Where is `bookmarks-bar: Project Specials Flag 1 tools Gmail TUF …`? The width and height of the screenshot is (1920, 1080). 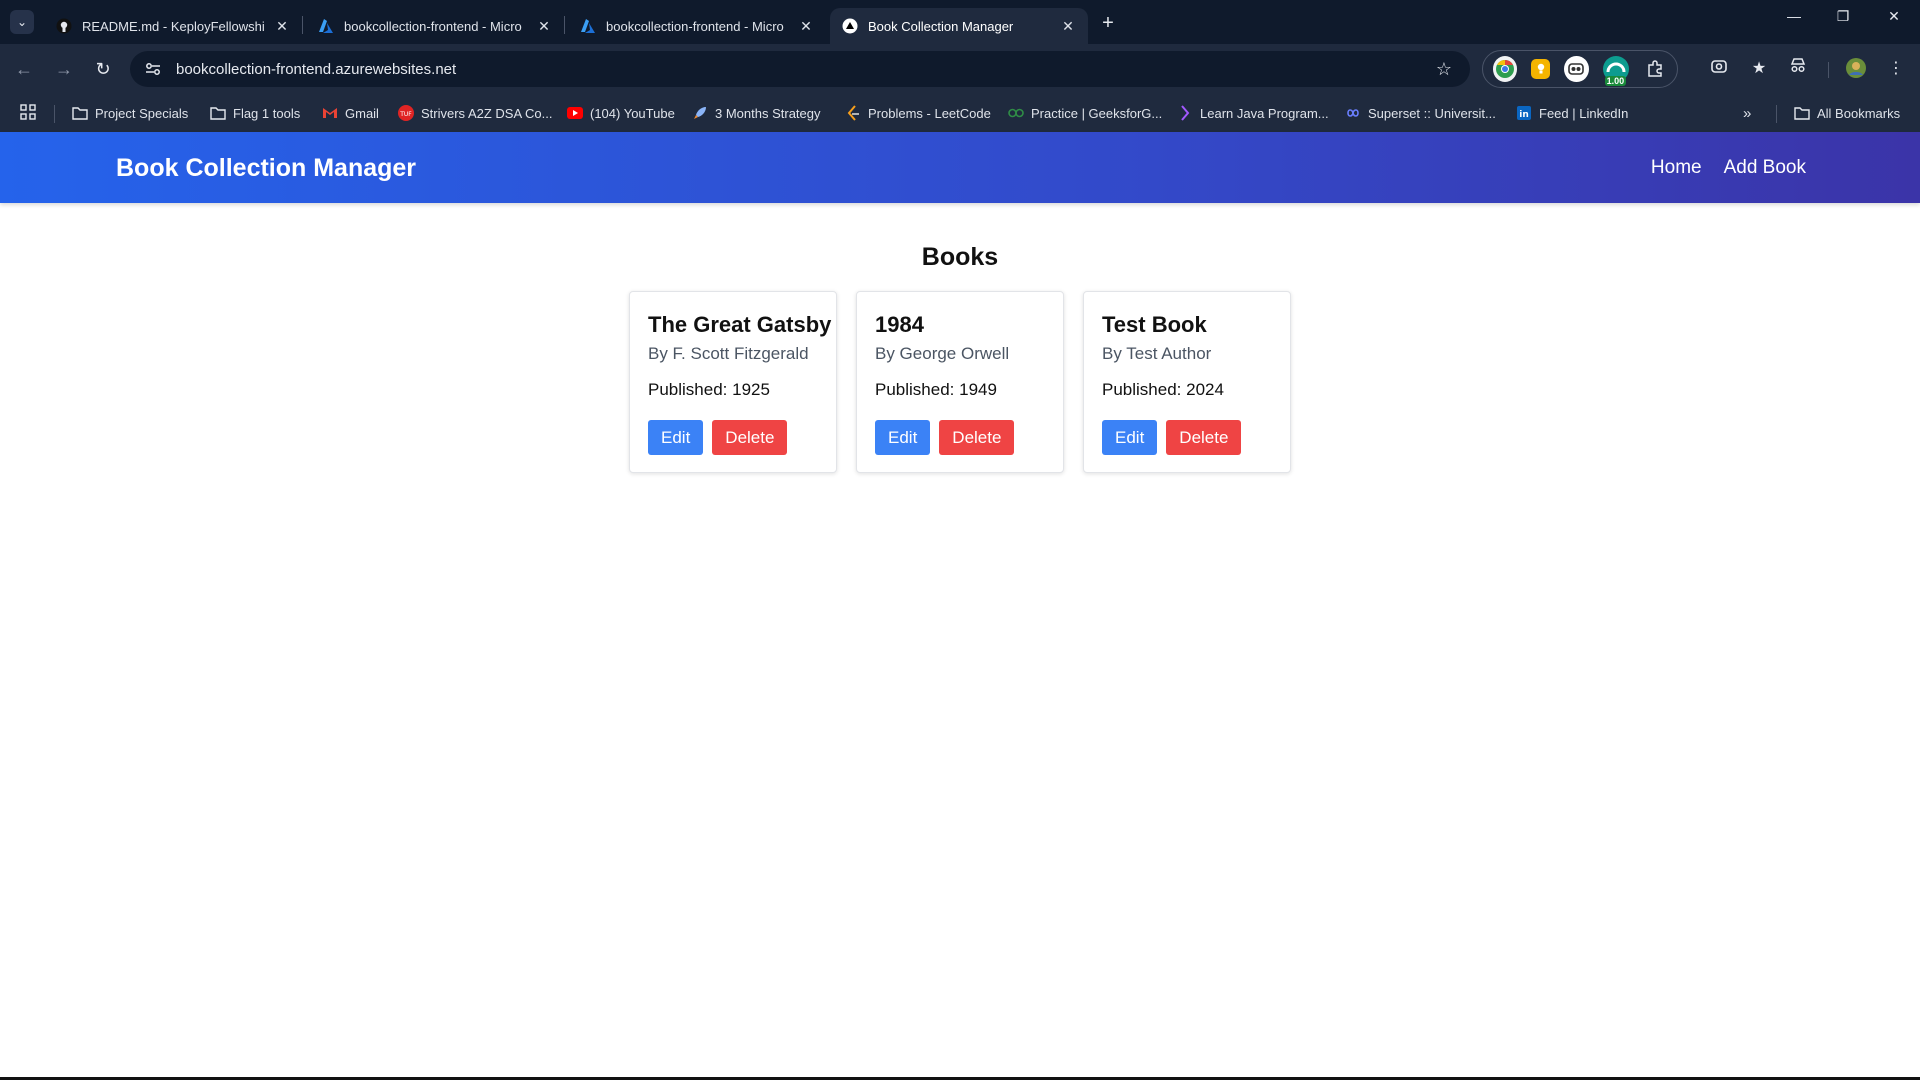
bookmarks-bar: Project Specials Flag 1 tools Gmail TUF … is located at coordinates (960, 113).